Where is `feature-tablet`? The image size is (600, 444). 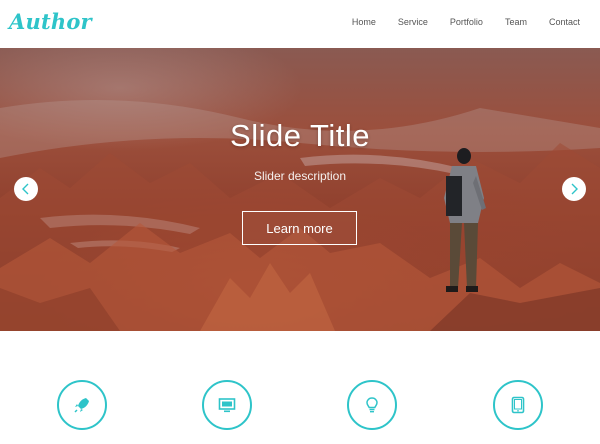 feature-tablet is located at coordinates (518, 405).